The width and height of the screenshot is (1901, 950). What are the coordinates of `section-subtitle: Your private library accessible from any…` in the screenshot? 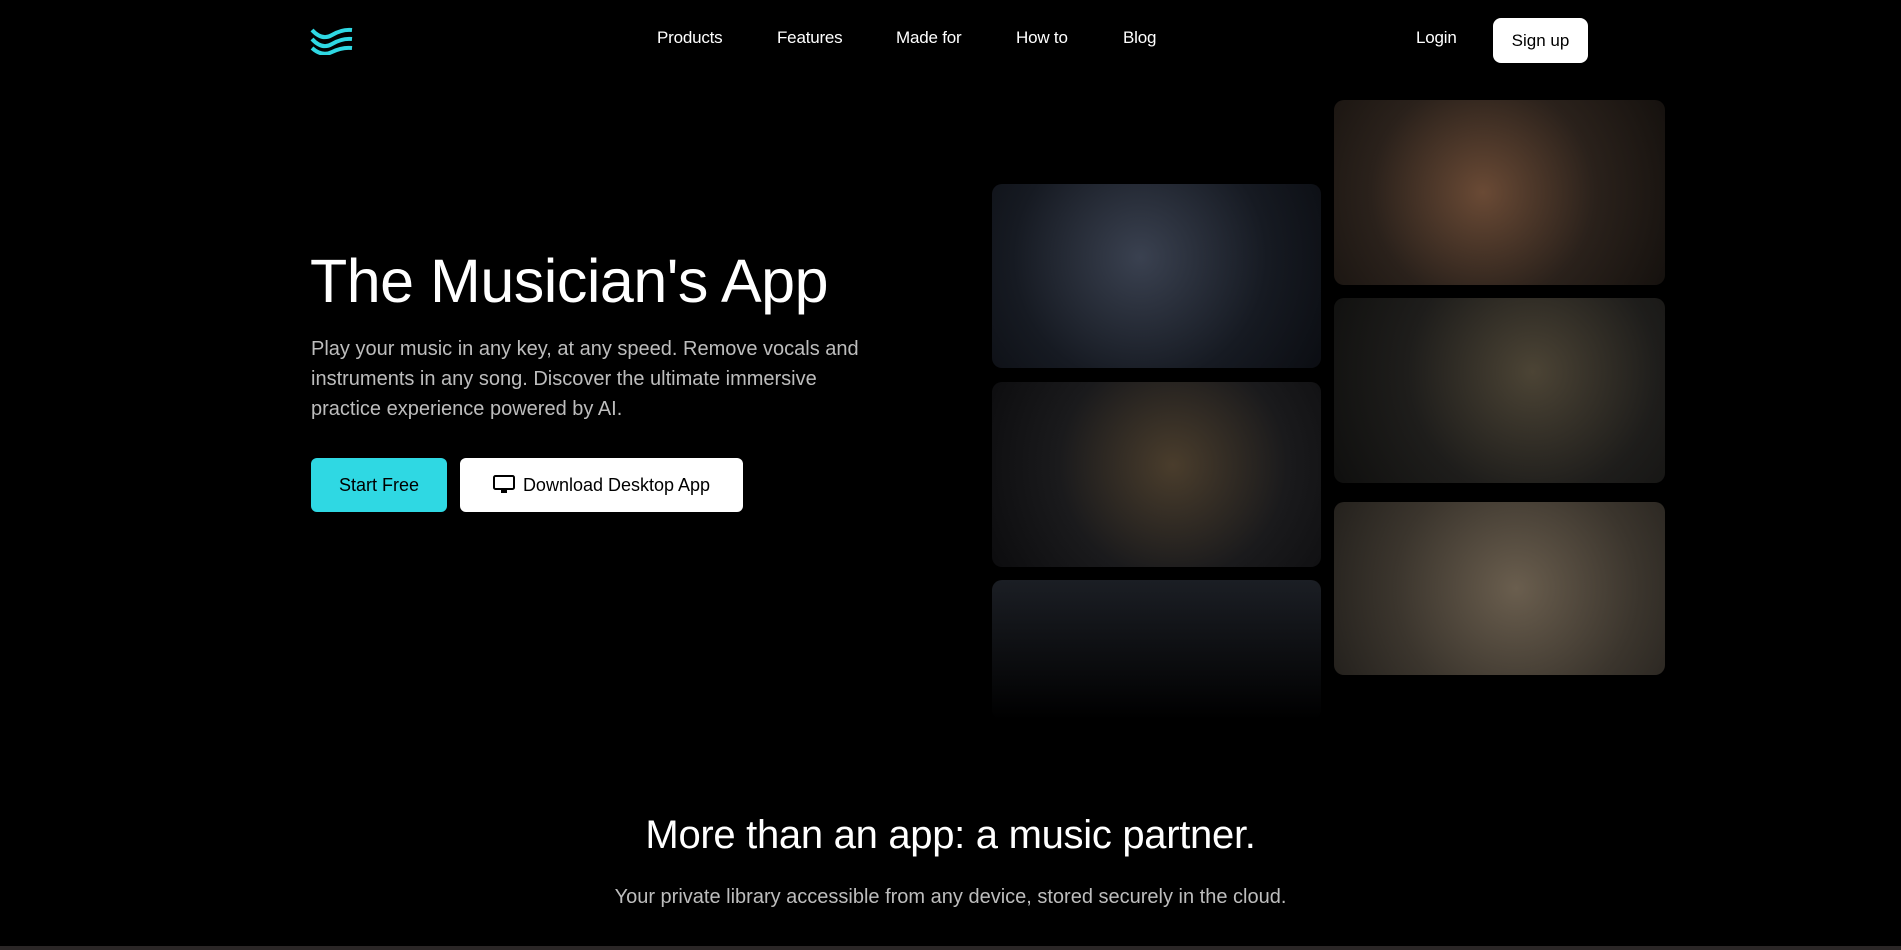 It's located at (950, 897).